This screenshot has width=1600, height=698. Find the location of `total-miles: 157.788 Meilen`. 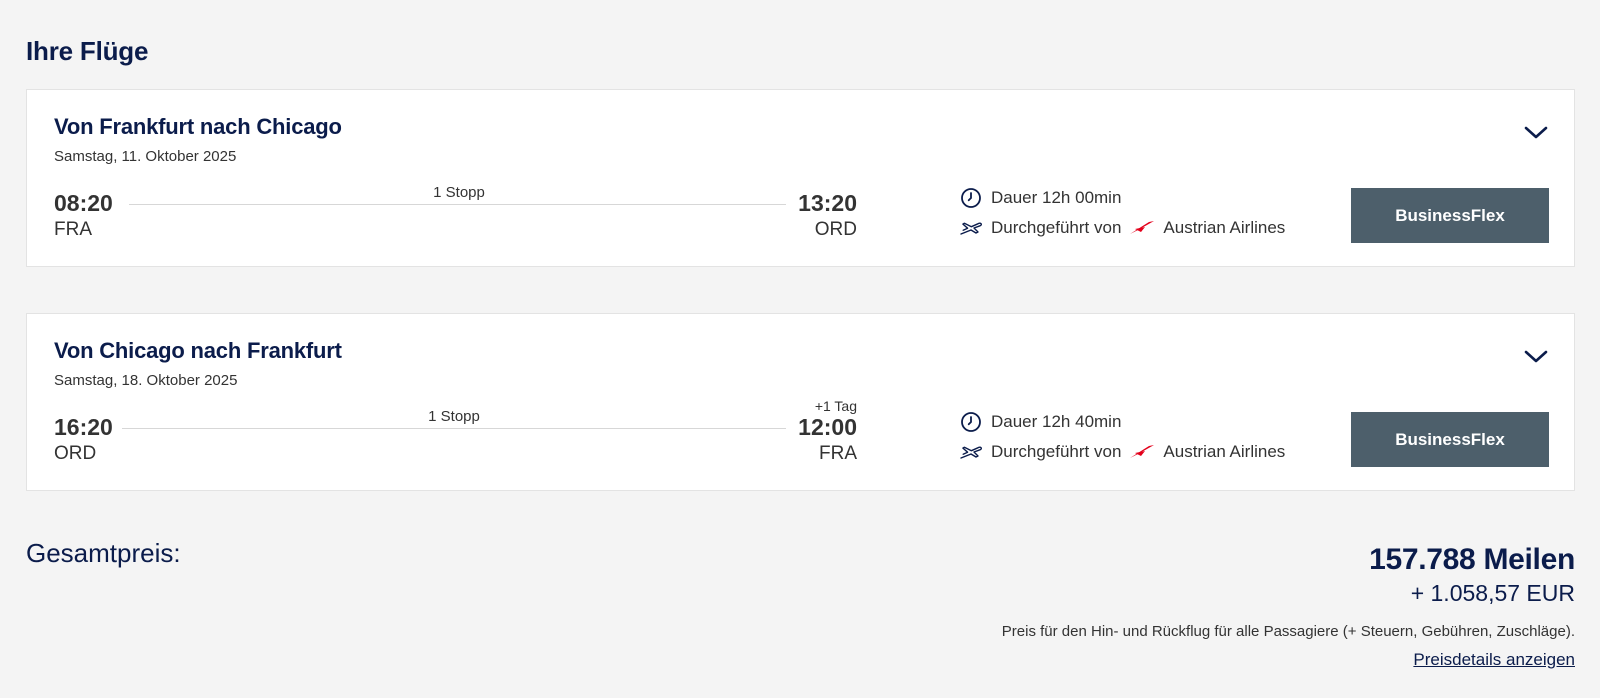

total-miles: 157.788 Meilen is located at coordinates (1472, 559).